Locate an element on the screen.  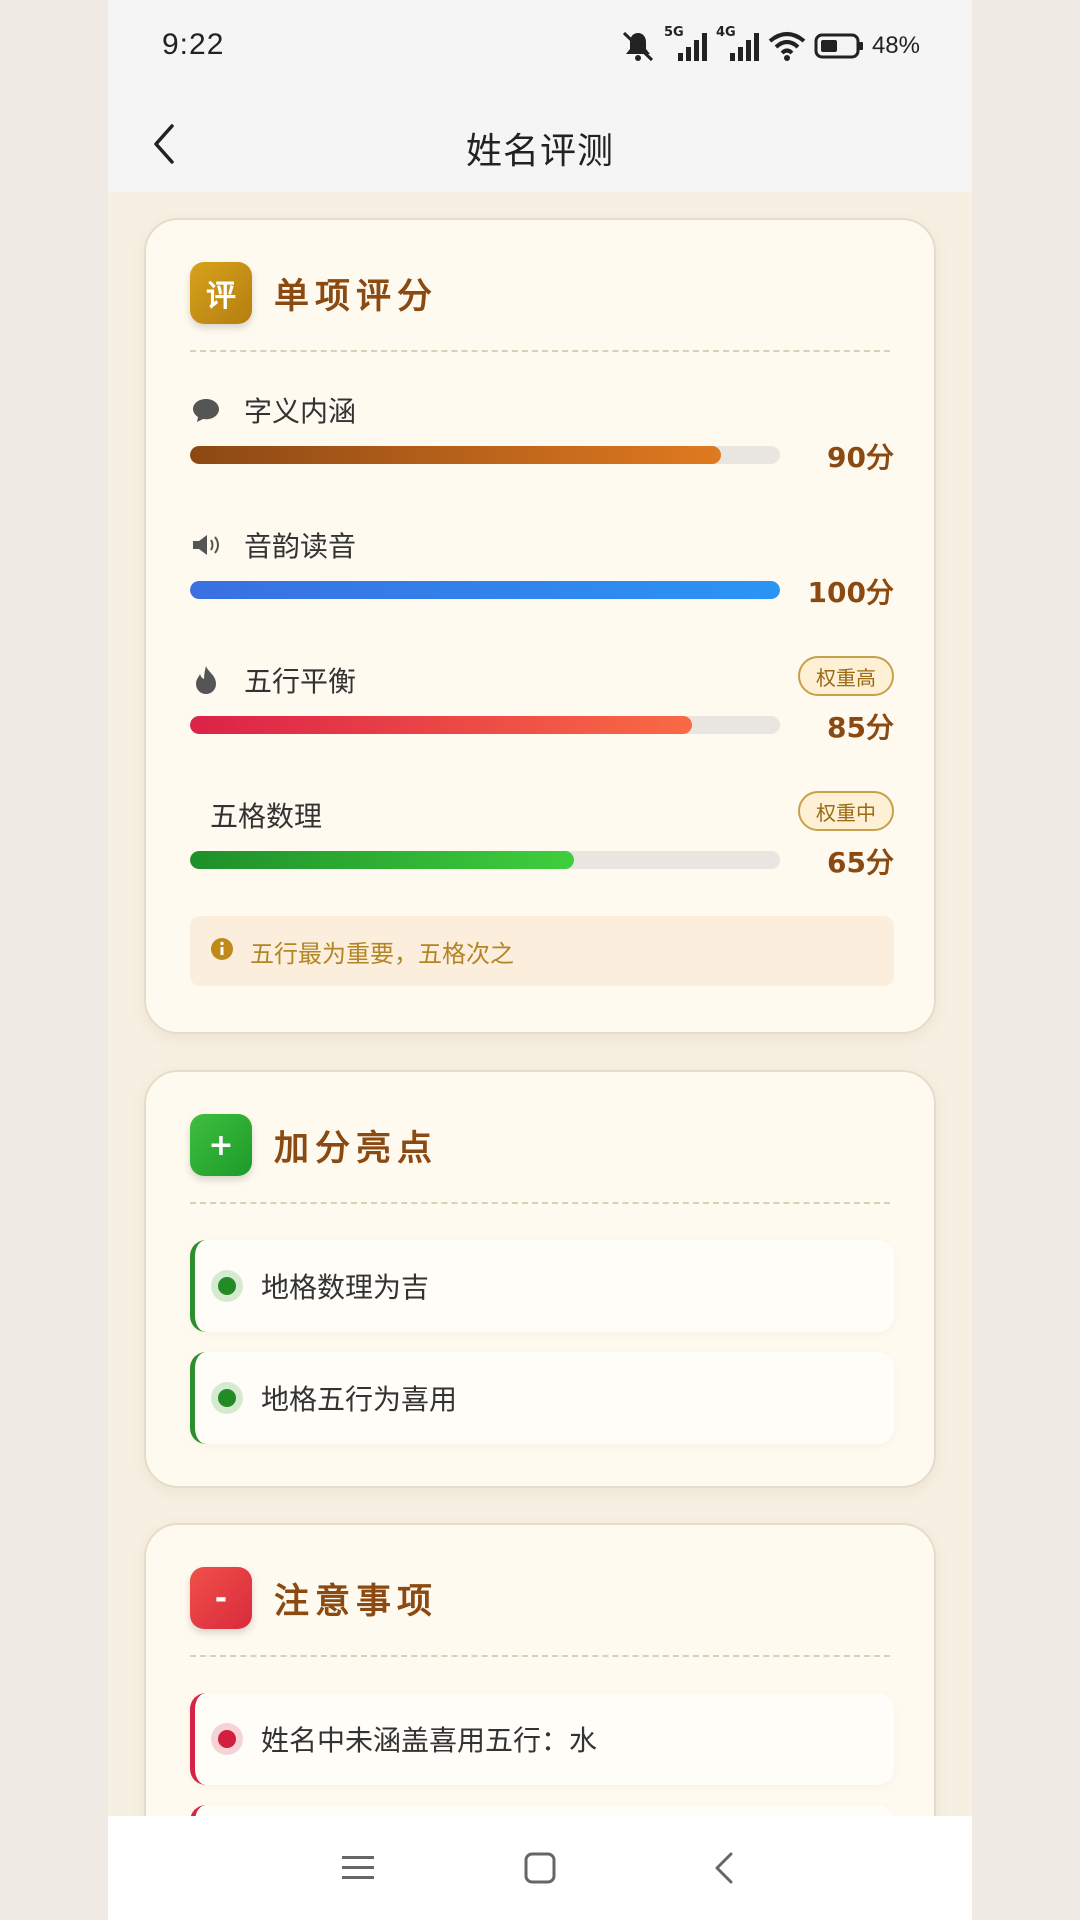
system-back-button is located at coordinates (724, 1868).